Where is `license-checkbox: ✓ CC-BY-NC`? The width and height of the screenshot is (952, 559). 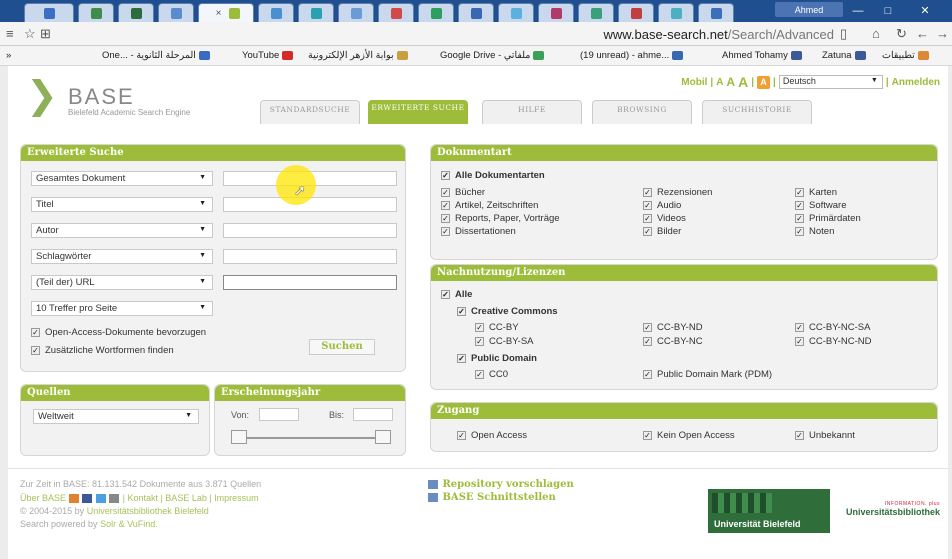 license-checkbox: ✓ CC-BY-NC is located at coordinates (673, 341).